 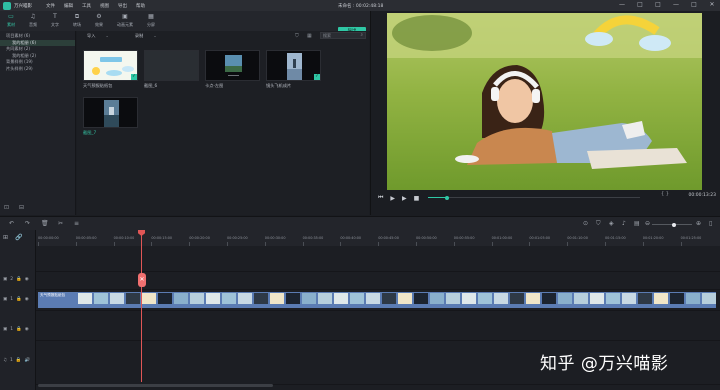 I want to click on close-icon: ✕, so click(x=712, y=5).